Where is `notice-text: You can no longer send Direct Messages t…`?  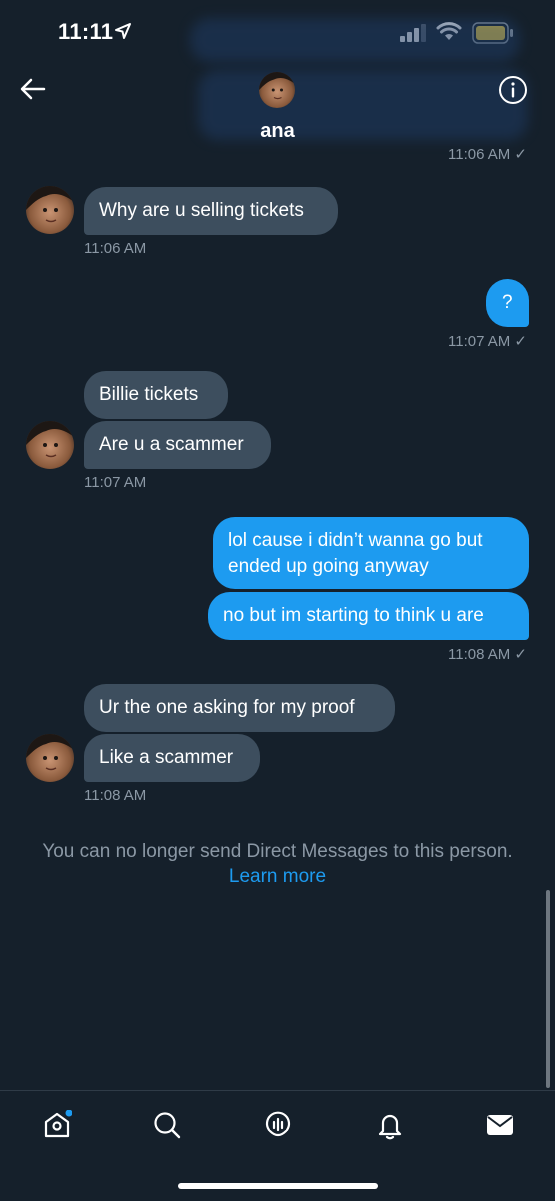 notice-text: You can no longer send Direct Messages t… is located at coordinates (277, 851).